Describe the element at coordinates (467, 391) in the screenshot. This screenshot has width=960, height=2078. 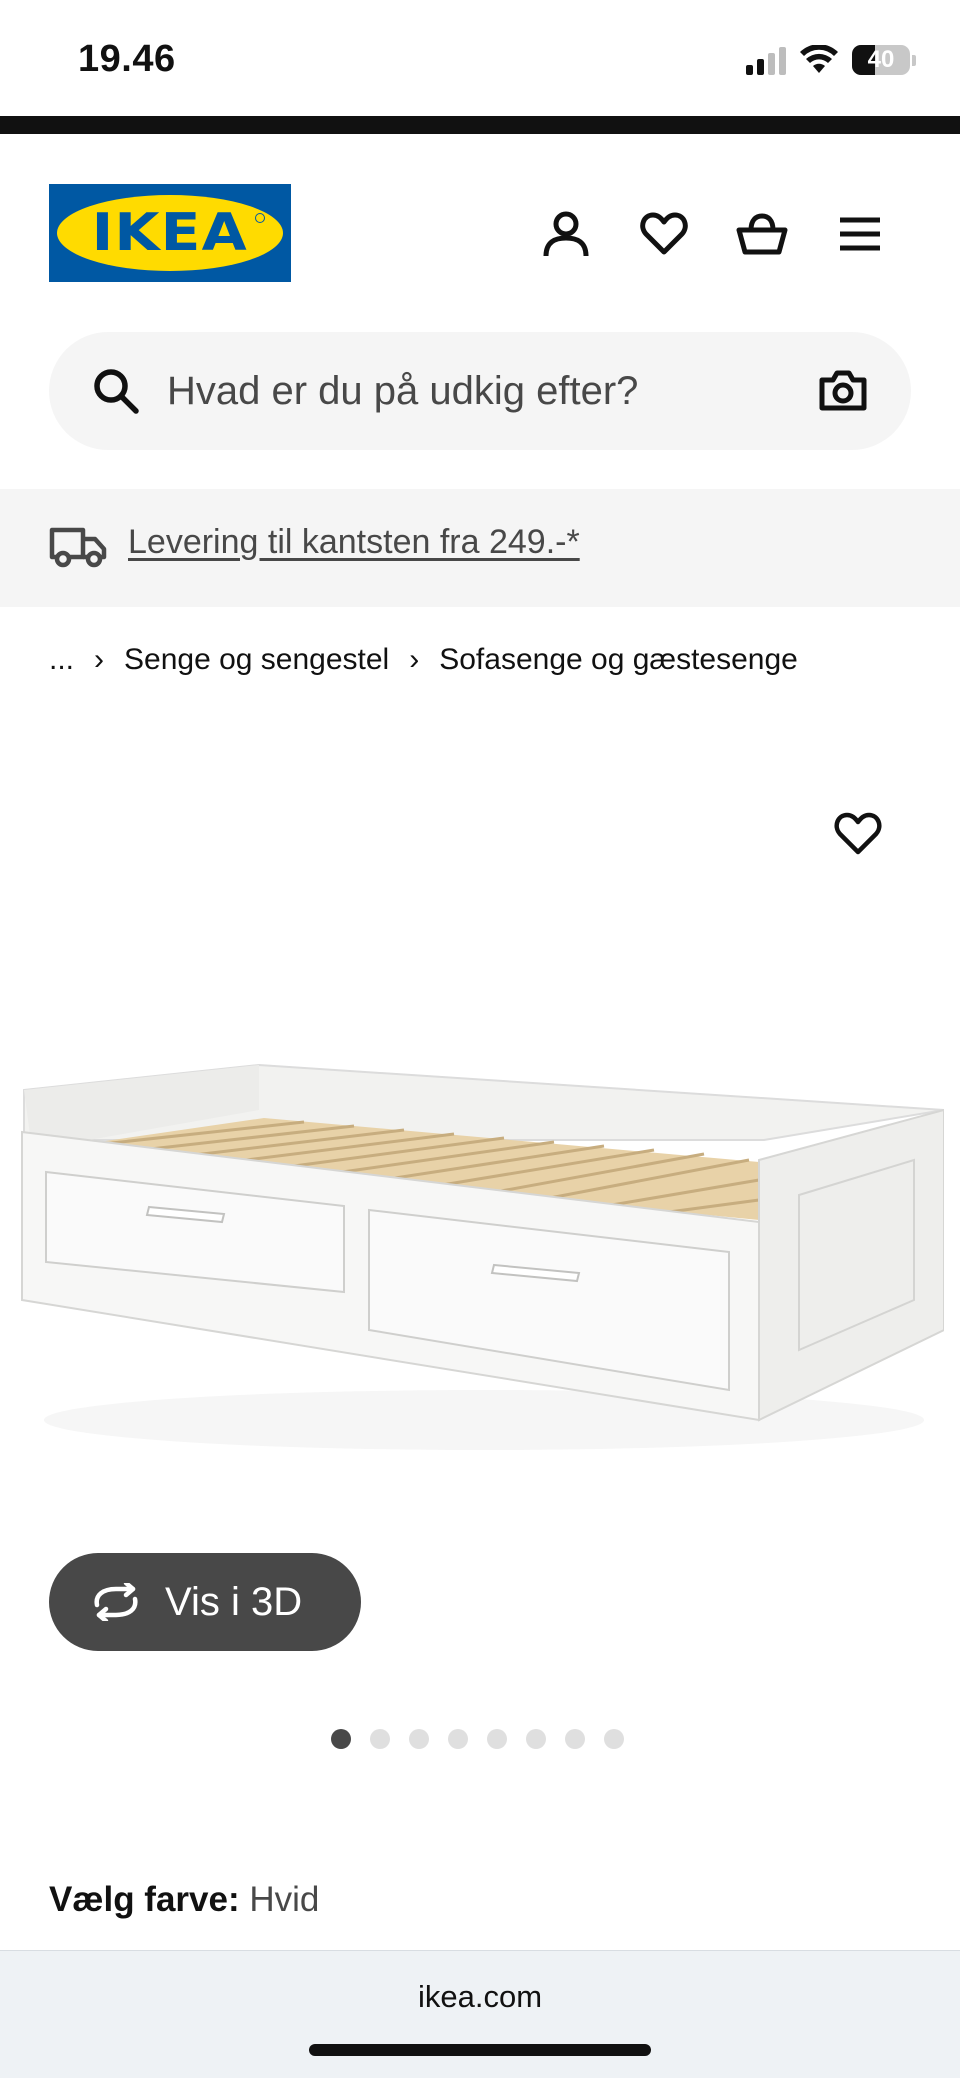
I see `search-input` at that location.